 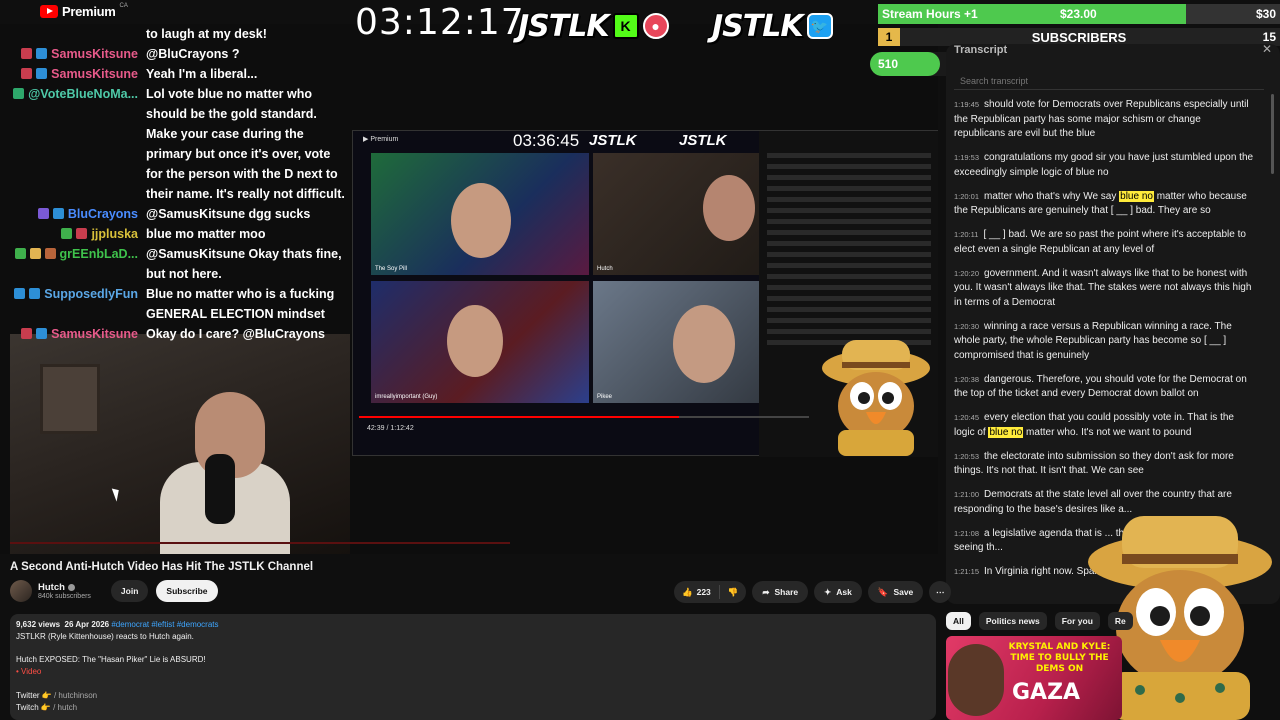 I want to click on inner-brand-left: JSTLK, so click(x=613, y=140).